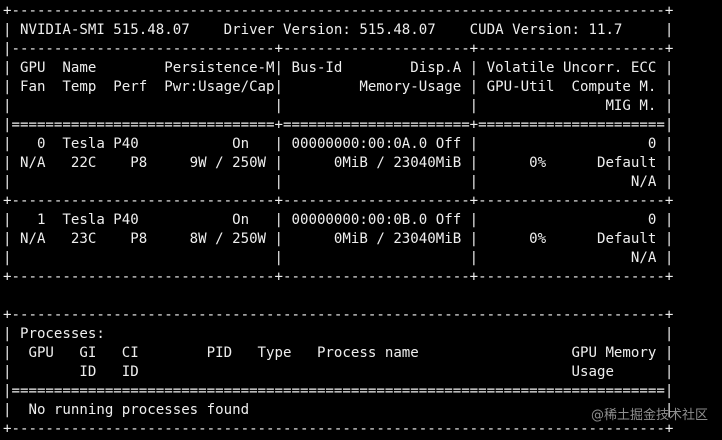  What do you see at coordinates (649, 415) in the screenshot?
I see `watermark: @稀土掘金技术社区` at bounding box center [649, 415].